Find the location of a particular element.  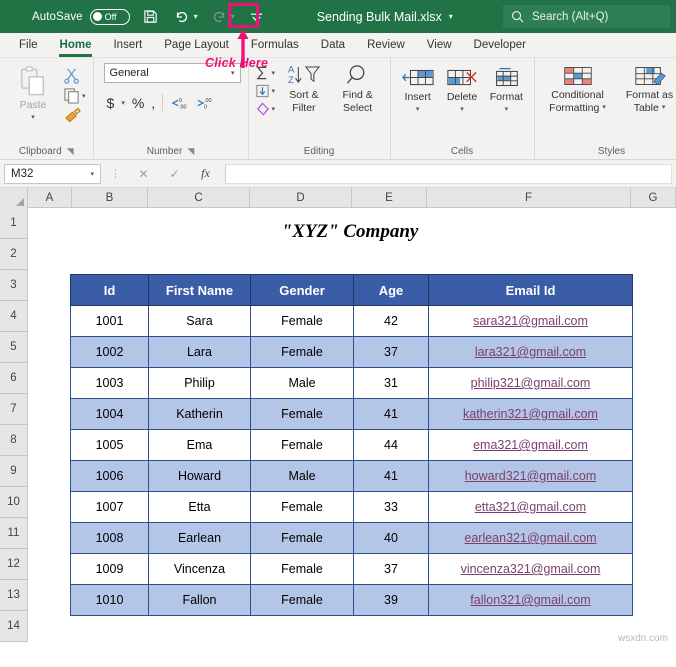

find-select-button: Find & Select is located at coordinates (358, 88).